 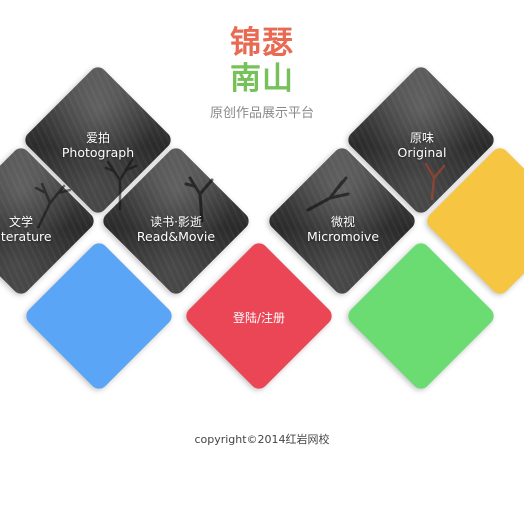 What do you see at coordinates (262, 79) in the screenshot?
I see `logo-line2: 南山` at bounding box center [262, 79].